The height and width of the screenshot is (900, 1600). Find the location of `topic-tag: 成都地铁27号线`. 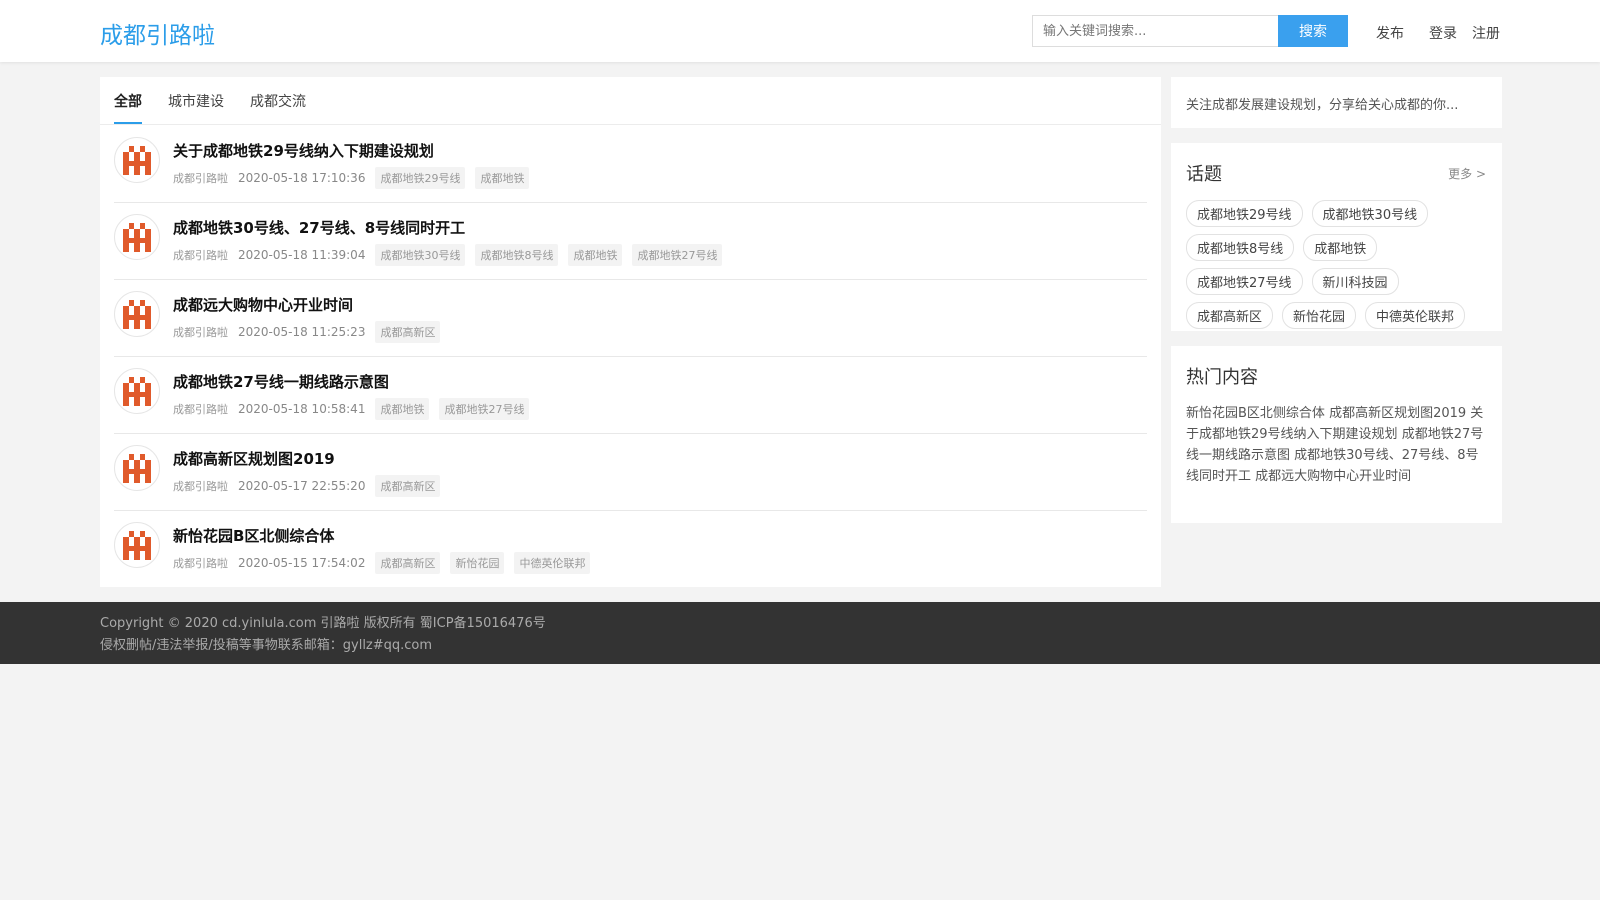

topic-tag: 成都地铁27号线 is located at coordinates (1244, 281).